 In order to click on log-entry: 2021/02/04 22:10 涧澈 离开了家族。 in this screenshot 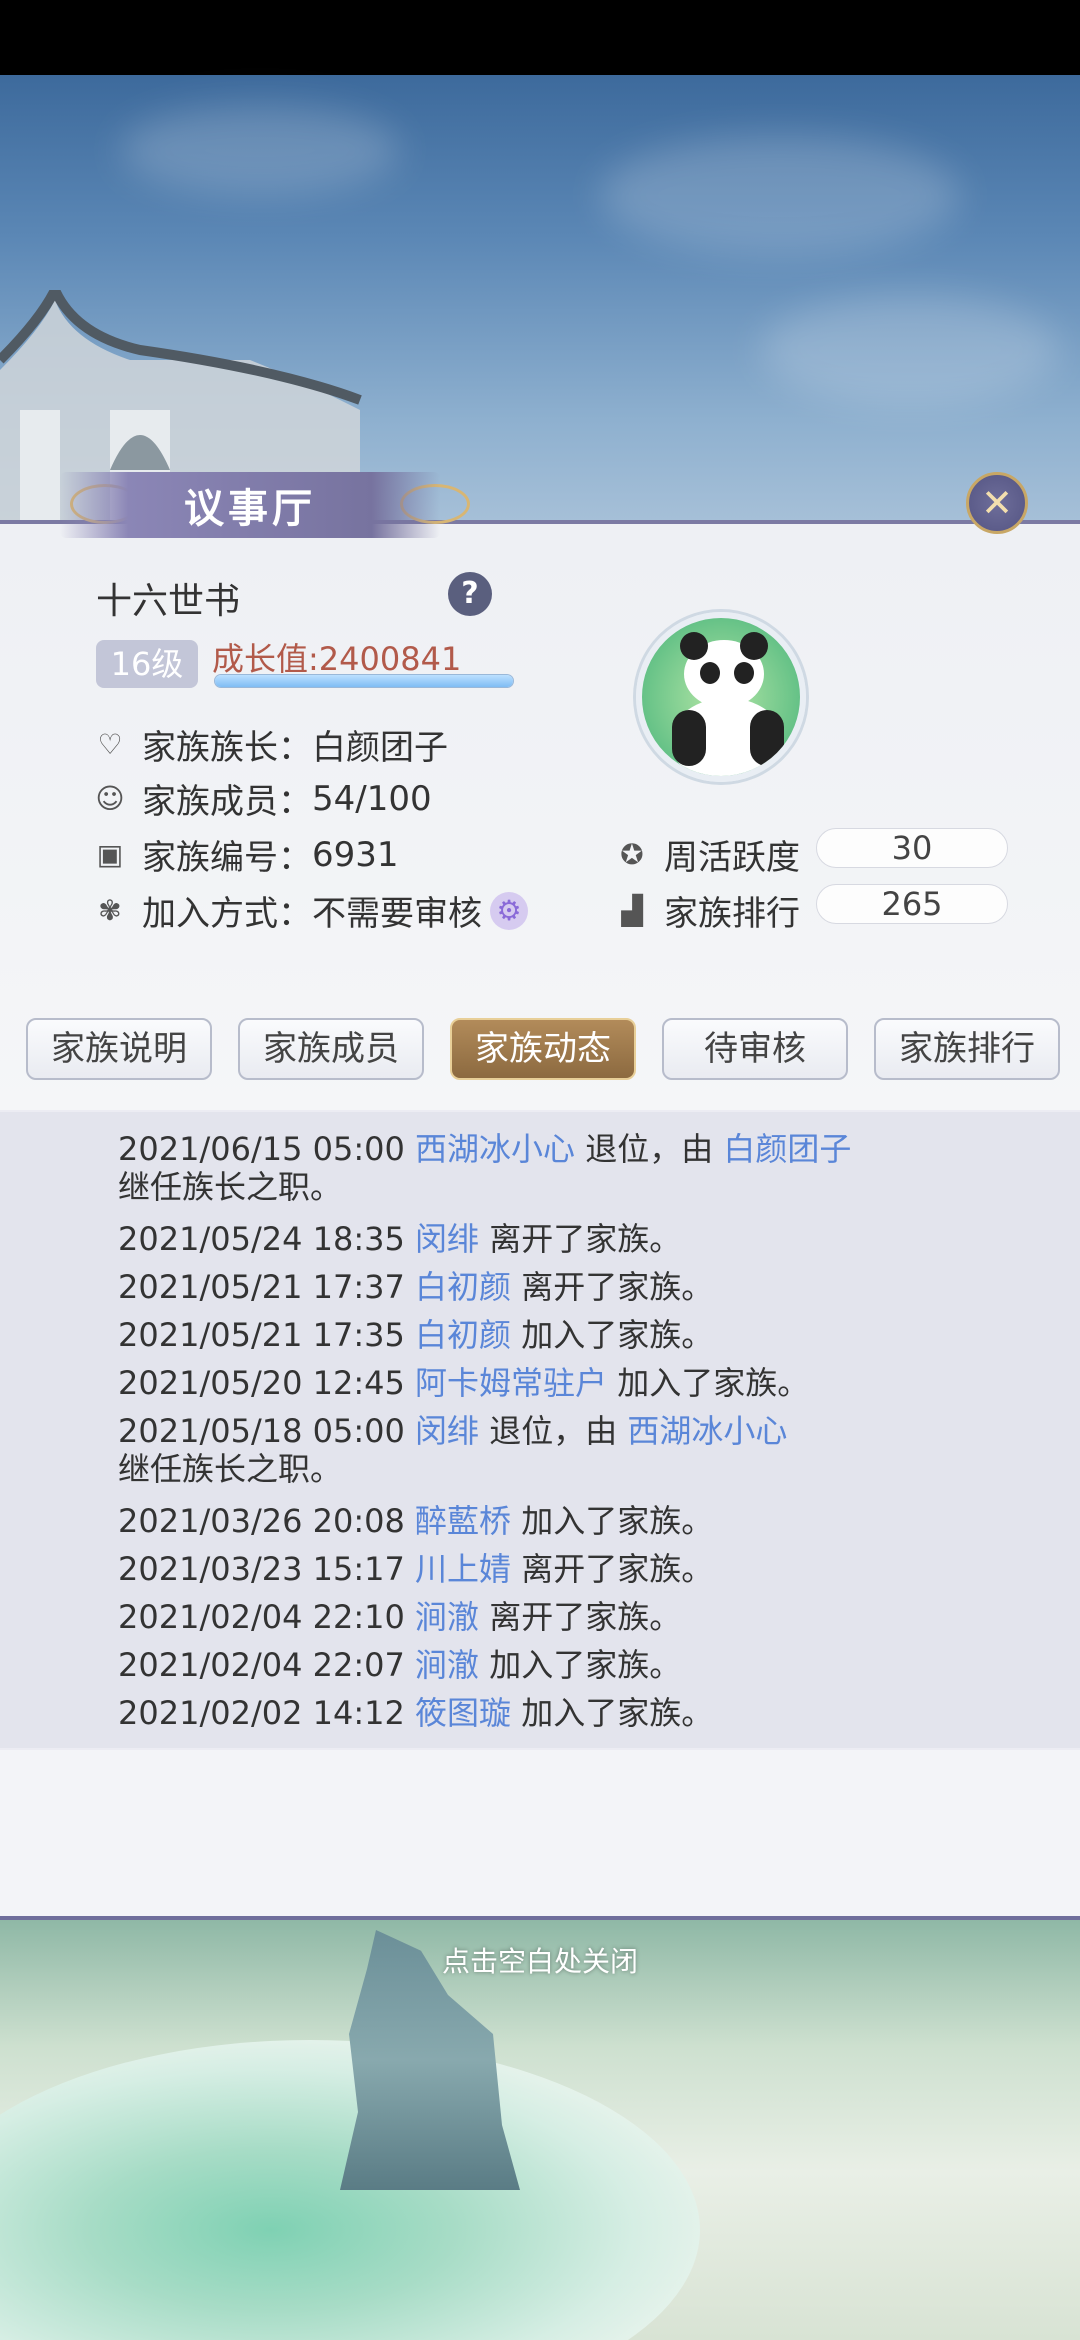, I will do `click(400, 1617)`.